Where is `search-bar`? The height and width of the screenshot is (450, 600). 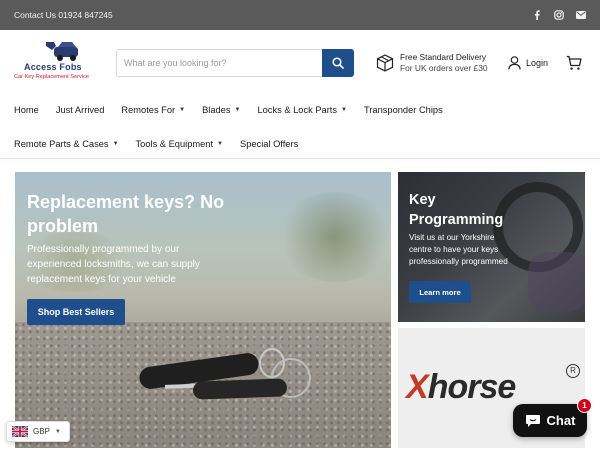 search-bar is located at coordinates (235, 63).